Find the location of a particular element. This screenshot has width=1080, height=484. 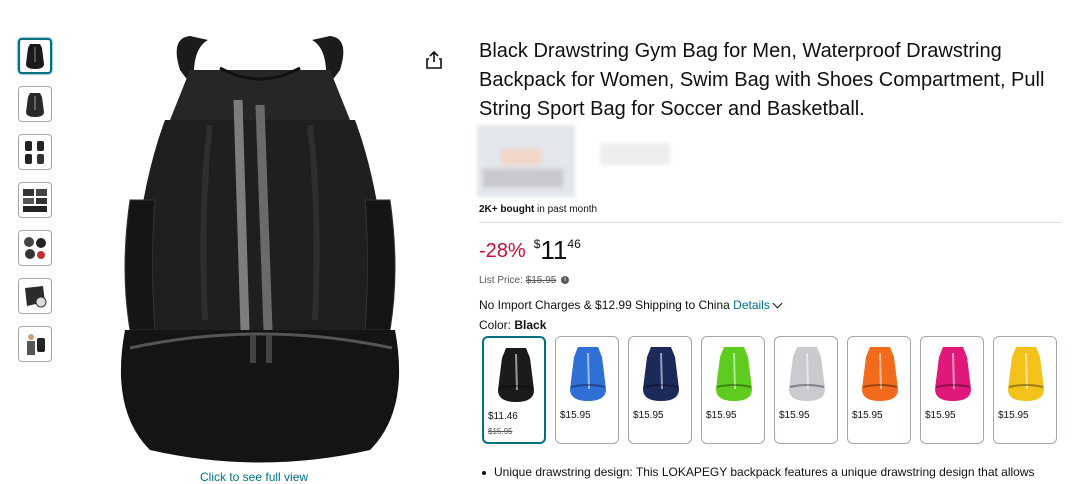

blurred-rating is located at coordinates (526, 161).